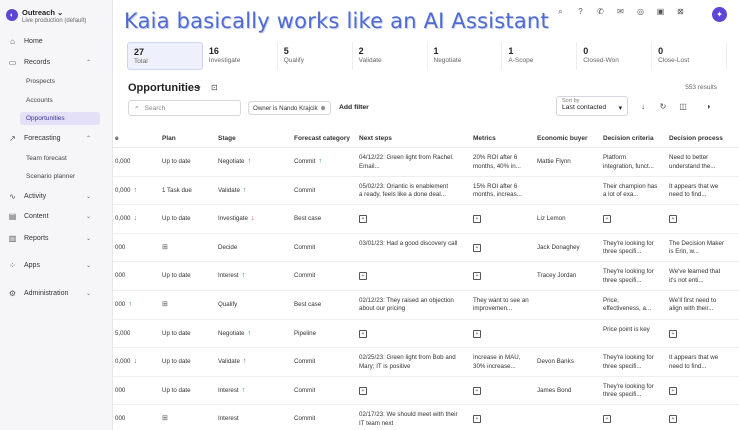  What do you see at coordinates (390, 56) in the screenshot?
I see `stage-tile-validate: 2 Validate` at bounding box center [390, 56].